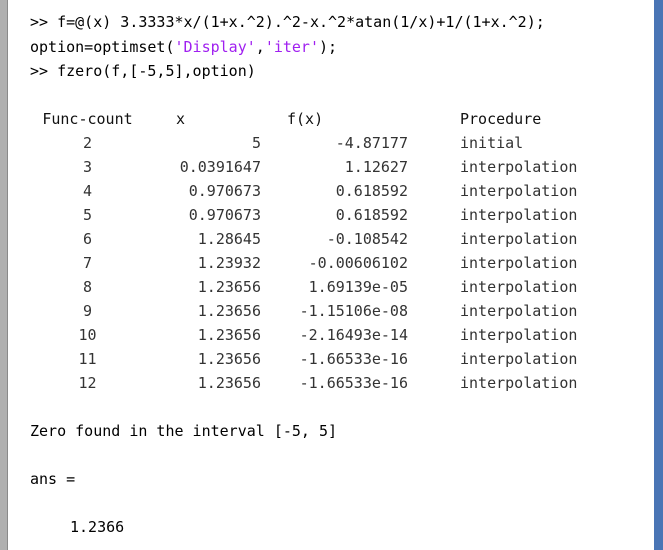 The image size is (663, 550). What do you see at coordinates (215, 47) in the screenshot?
I see `string-literal: 'Display'` at bounding box center [215, 47].